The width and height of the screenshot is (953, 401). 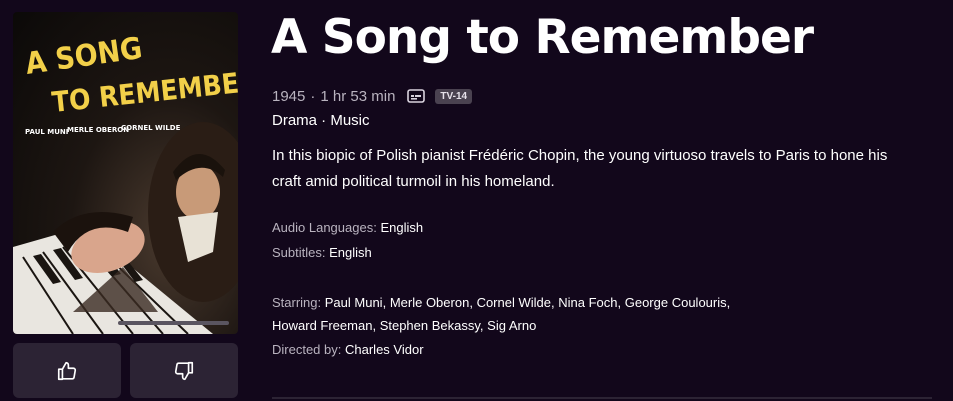 I want to click on cast-member: George Coulouris, so click(x=676, y=302).